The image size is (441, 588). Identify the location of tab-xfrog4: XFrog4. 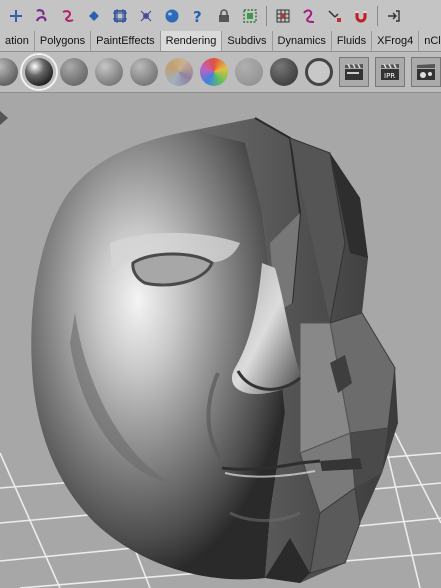
(396, 41).